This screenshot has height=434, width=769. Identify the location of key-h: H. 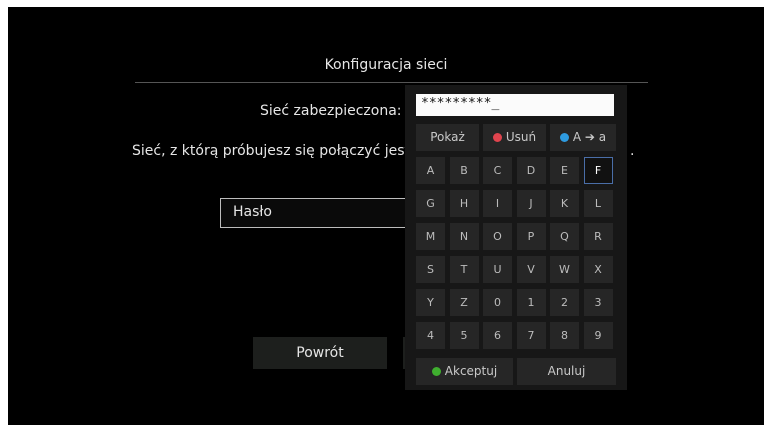
(464, 203).